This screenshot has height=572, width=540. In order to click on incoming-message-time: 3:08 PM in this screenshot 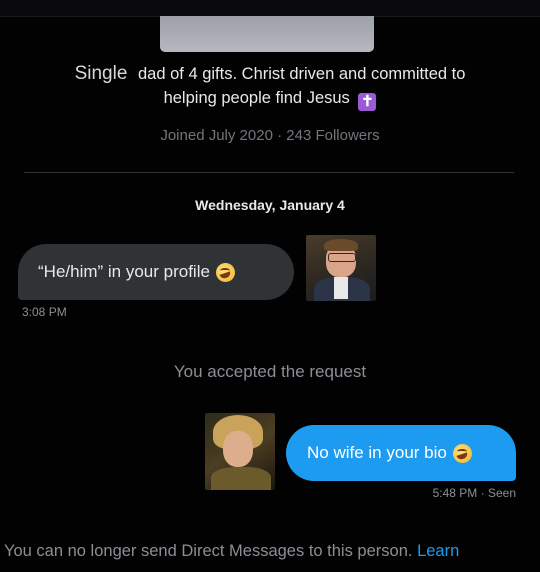, I will do `click(44, 312)`.